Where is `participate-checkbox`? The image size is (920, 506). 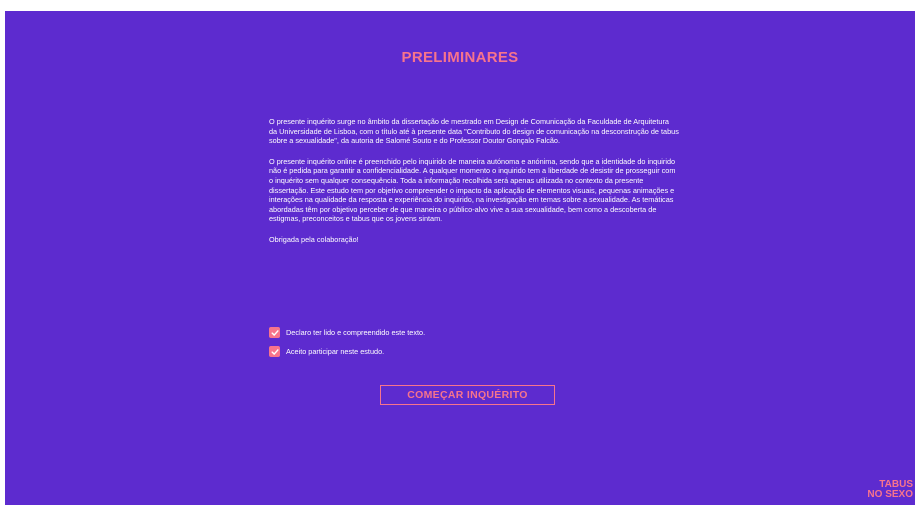
participate-checkbox is located at coordinates (274, 351).